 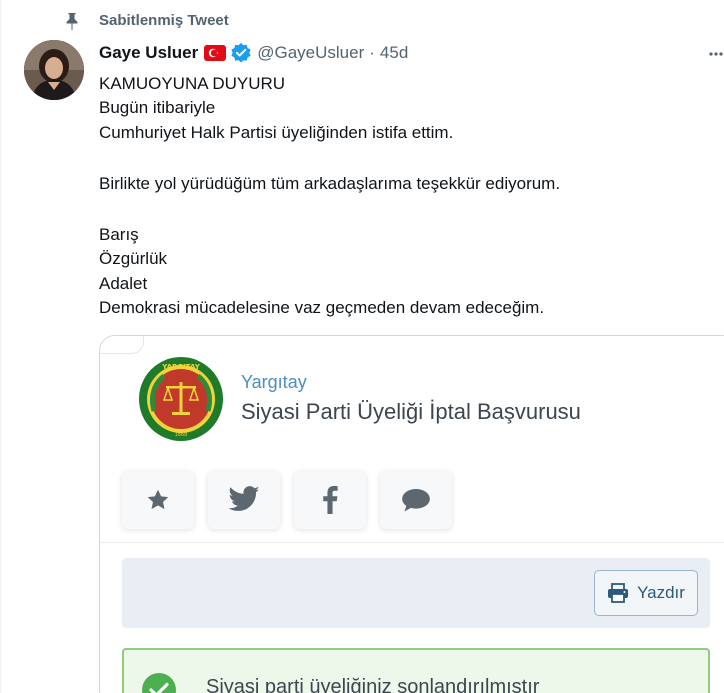 What do you see at coordinates (122, 345) in the screenshot?
I see `card-corner` at bounding box center [122, 345].